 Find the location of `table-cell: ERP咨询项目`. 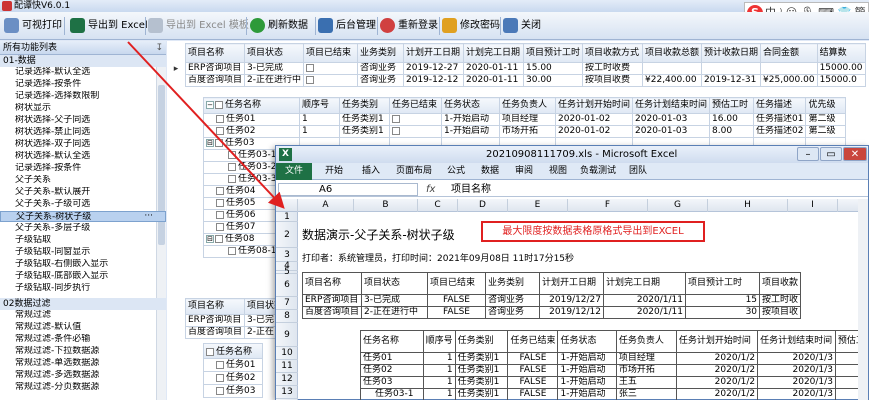

table-cell: ERP咨询项目 is located at coordinates (215, 68).